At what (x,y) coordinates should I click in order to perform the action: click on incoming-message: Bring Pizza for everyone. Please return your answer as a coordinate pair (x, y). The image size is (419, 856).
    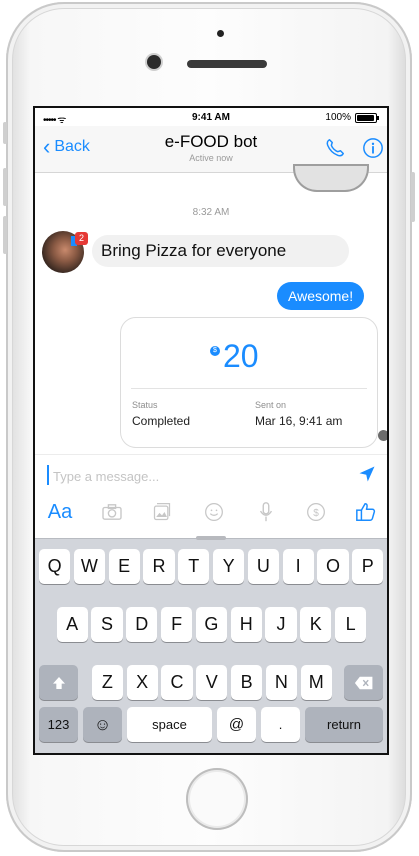
    Looking at the image, I should click on (220, 251).